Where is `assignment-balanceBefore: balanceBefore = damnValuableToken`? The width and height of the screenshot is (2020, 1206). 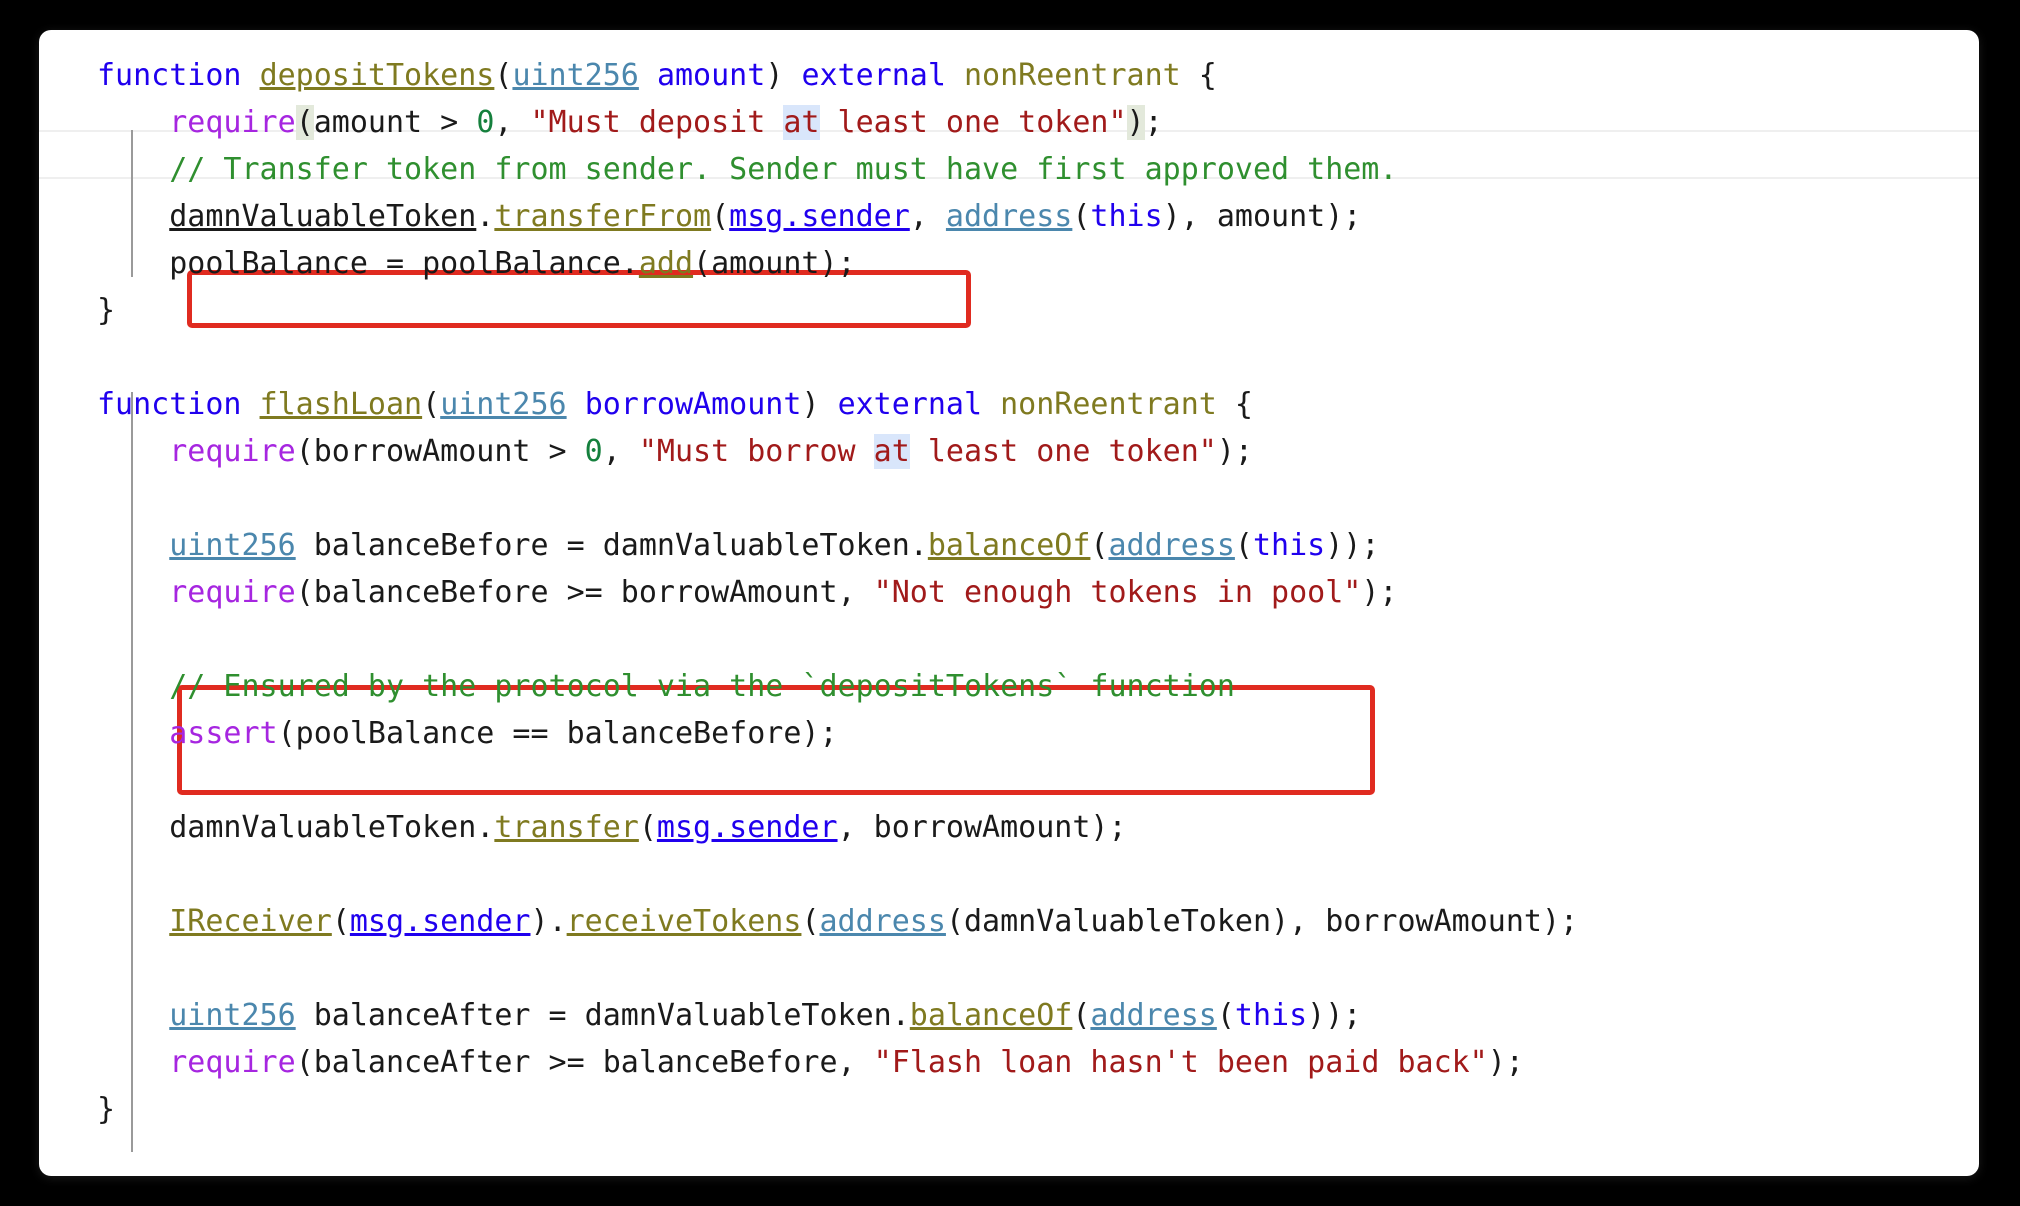 assignment-balanceBefore: balanceBefore = damnValuableToken is located at coordinates (602, 545).